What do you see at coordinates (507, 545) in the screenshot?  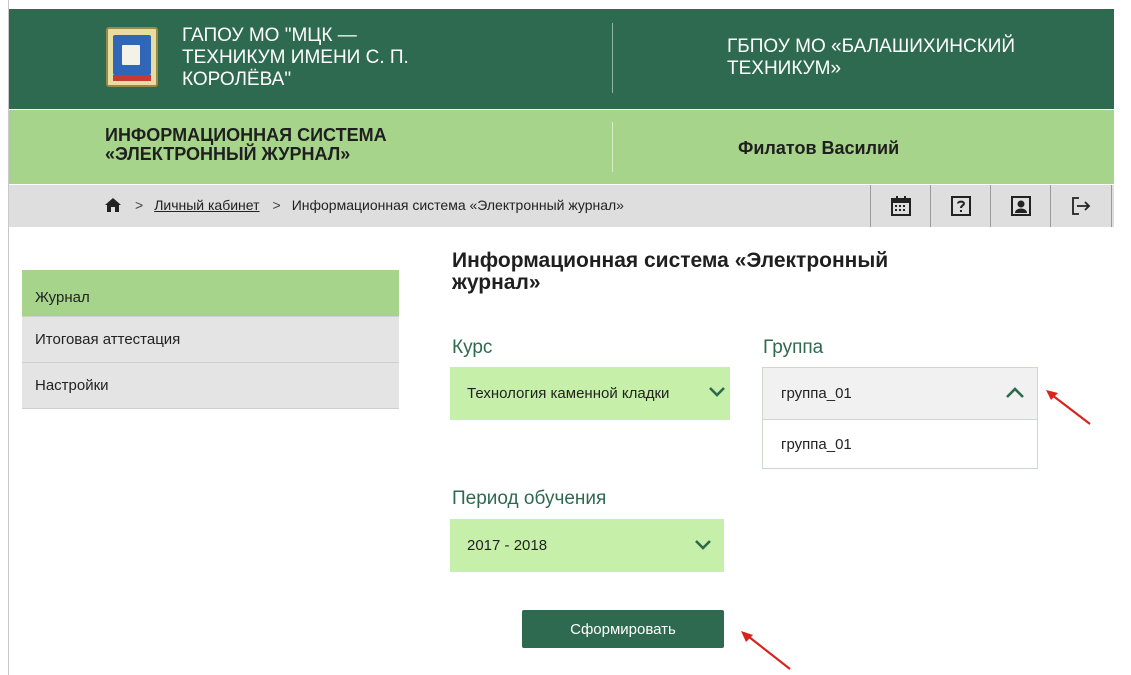 I see `period-select-value: 2017 - 2018` at bounding box center [507, 545].